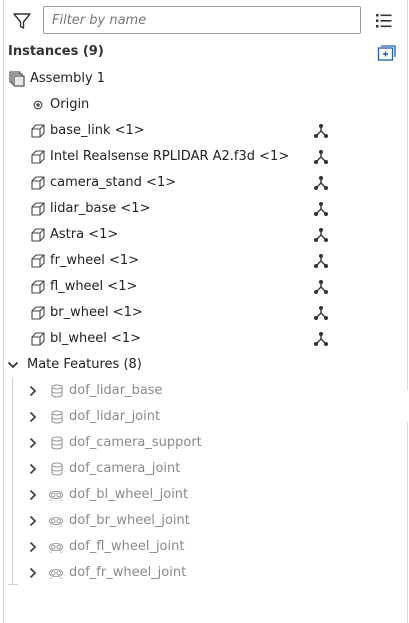 Image resolution: width=409 pixels, height=623 pixels. I want to click on part-instance-label: bl_wheel <1>, so click(96, 338).